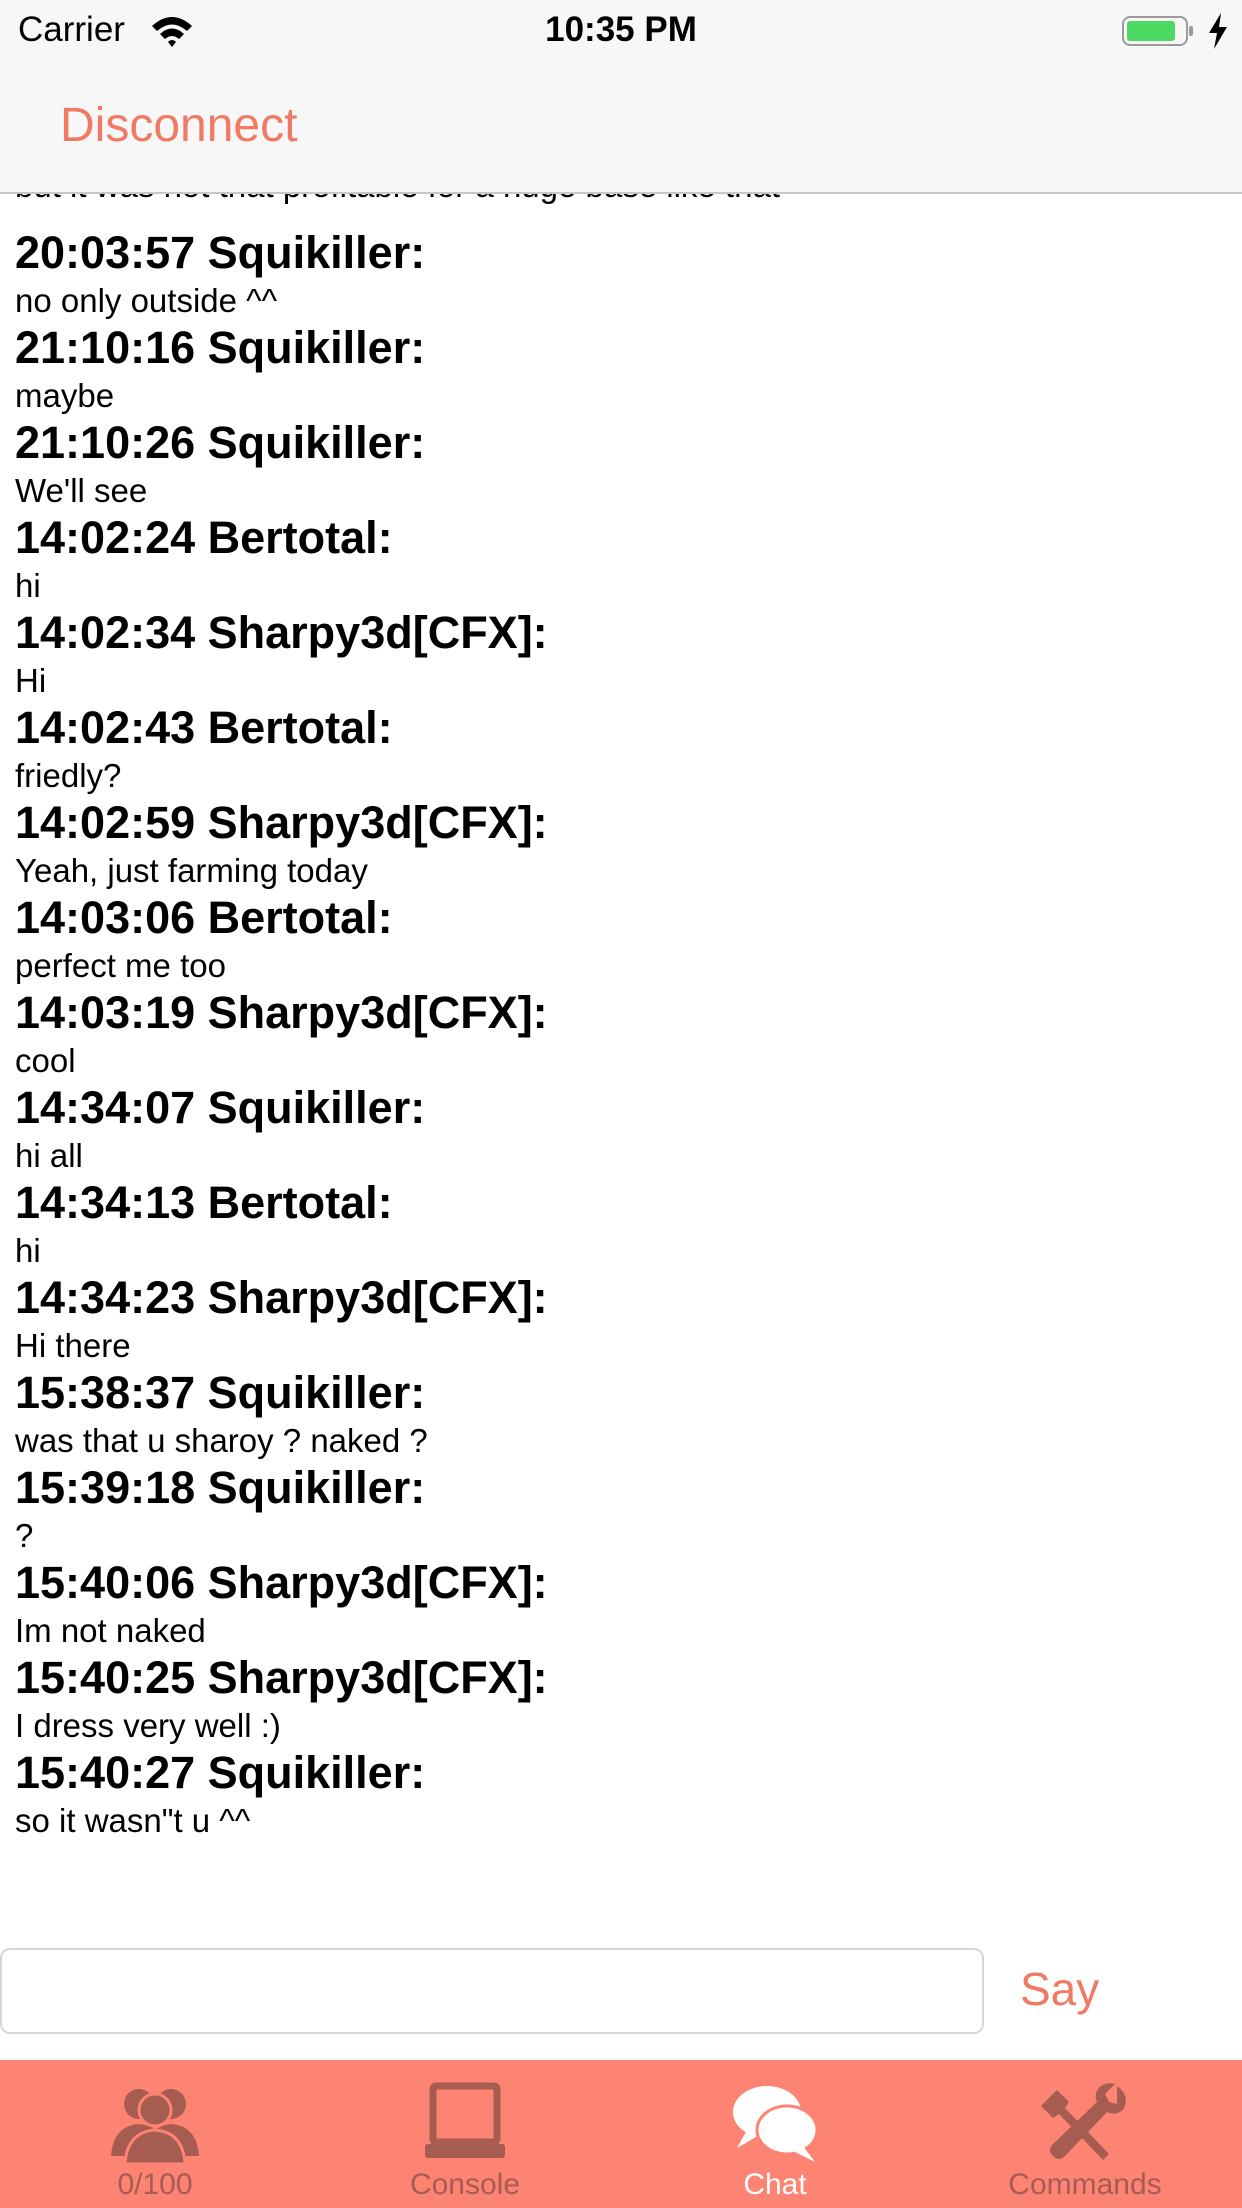 This screenshot has height=2208, width=1242. I want to click on battery-icon, so click(1157, 31).